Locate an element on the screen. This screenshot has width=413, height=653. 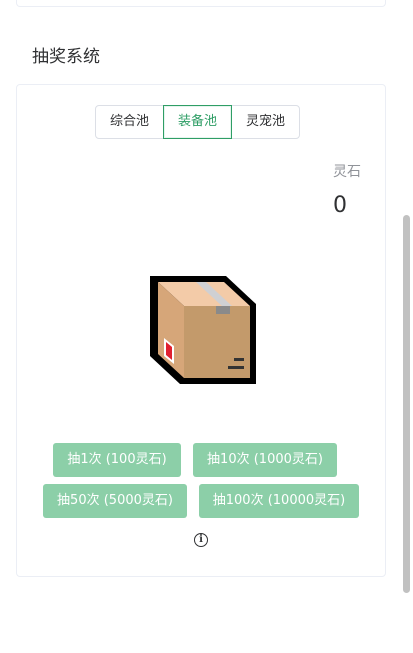
draw-1-button: 抽1次 (100灵石) is located at coordinates (117, 460).